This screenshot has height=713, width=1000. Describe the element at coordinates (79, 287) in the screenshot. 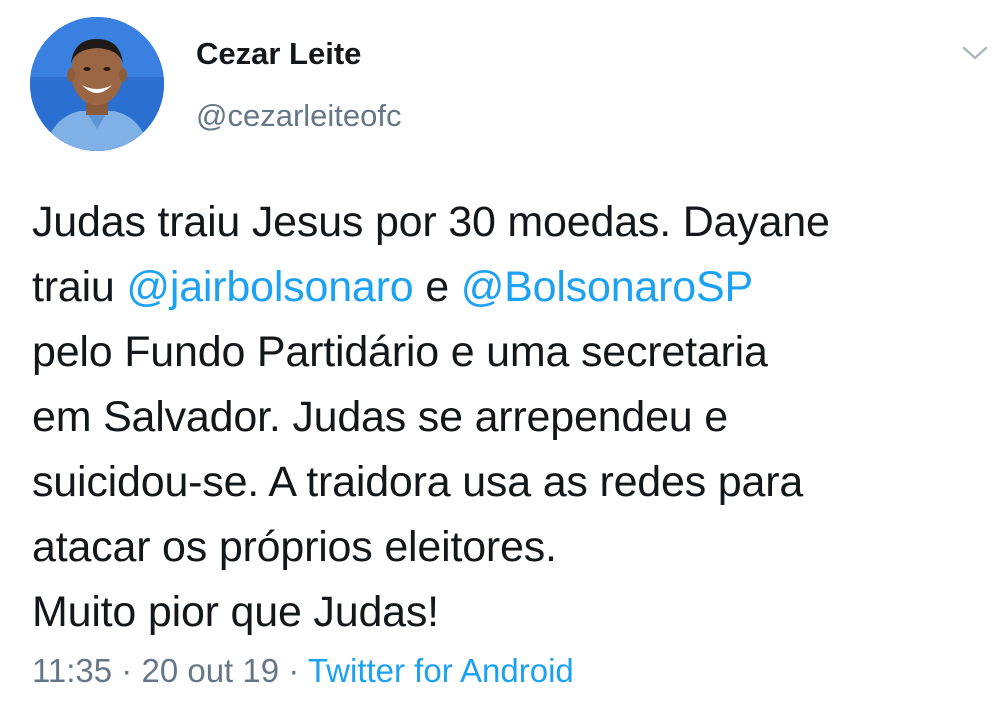

I see `tweet-text-segment: traiu` at that location.